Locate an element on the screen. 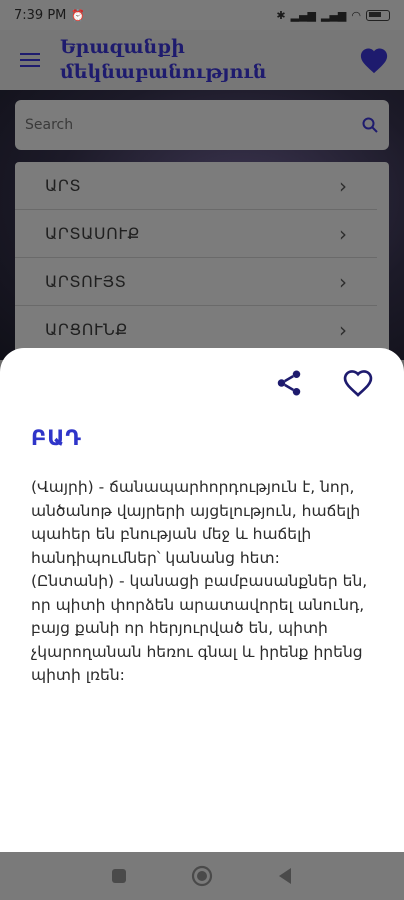 The height and width of the screenshot is (900, 404). status-icons: ✱ ▂▄▆ ▂▄▆ ◠ is located at coordinates (333, 15).